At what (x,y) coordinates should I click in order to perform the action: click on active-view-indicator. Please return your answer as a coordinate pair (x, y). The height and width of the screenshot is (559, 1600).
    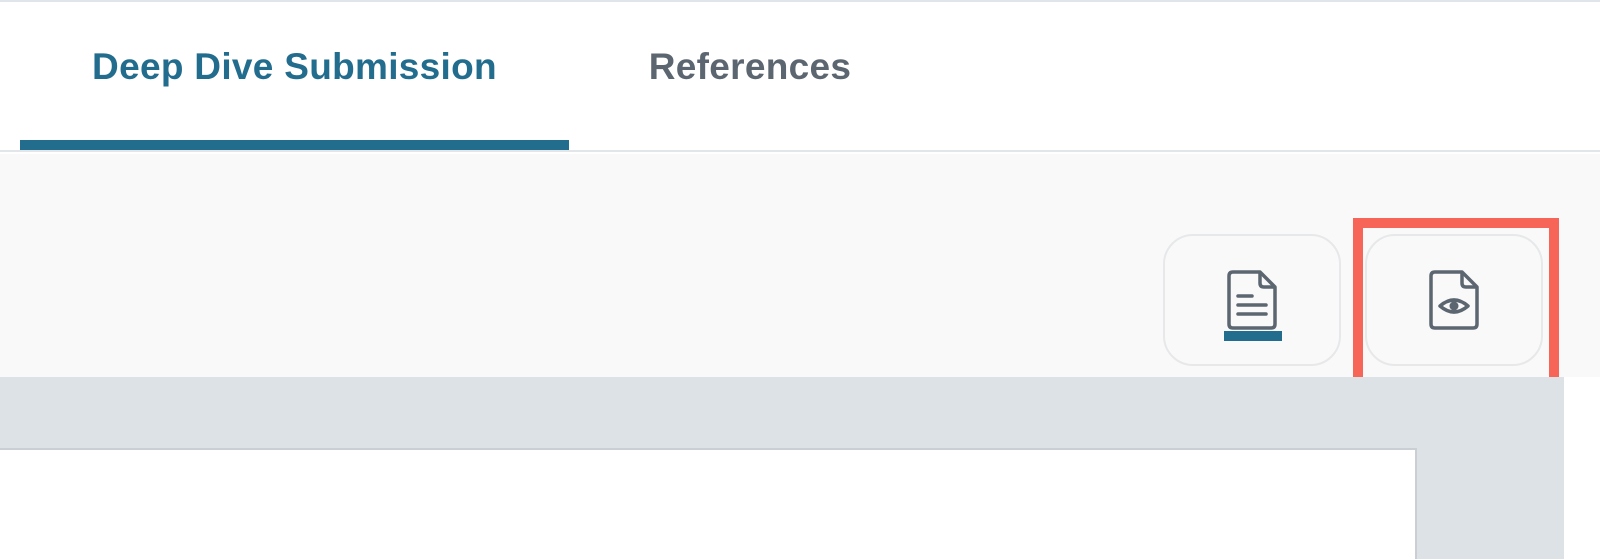
    Looking at the image, I should click on (1253, 336).